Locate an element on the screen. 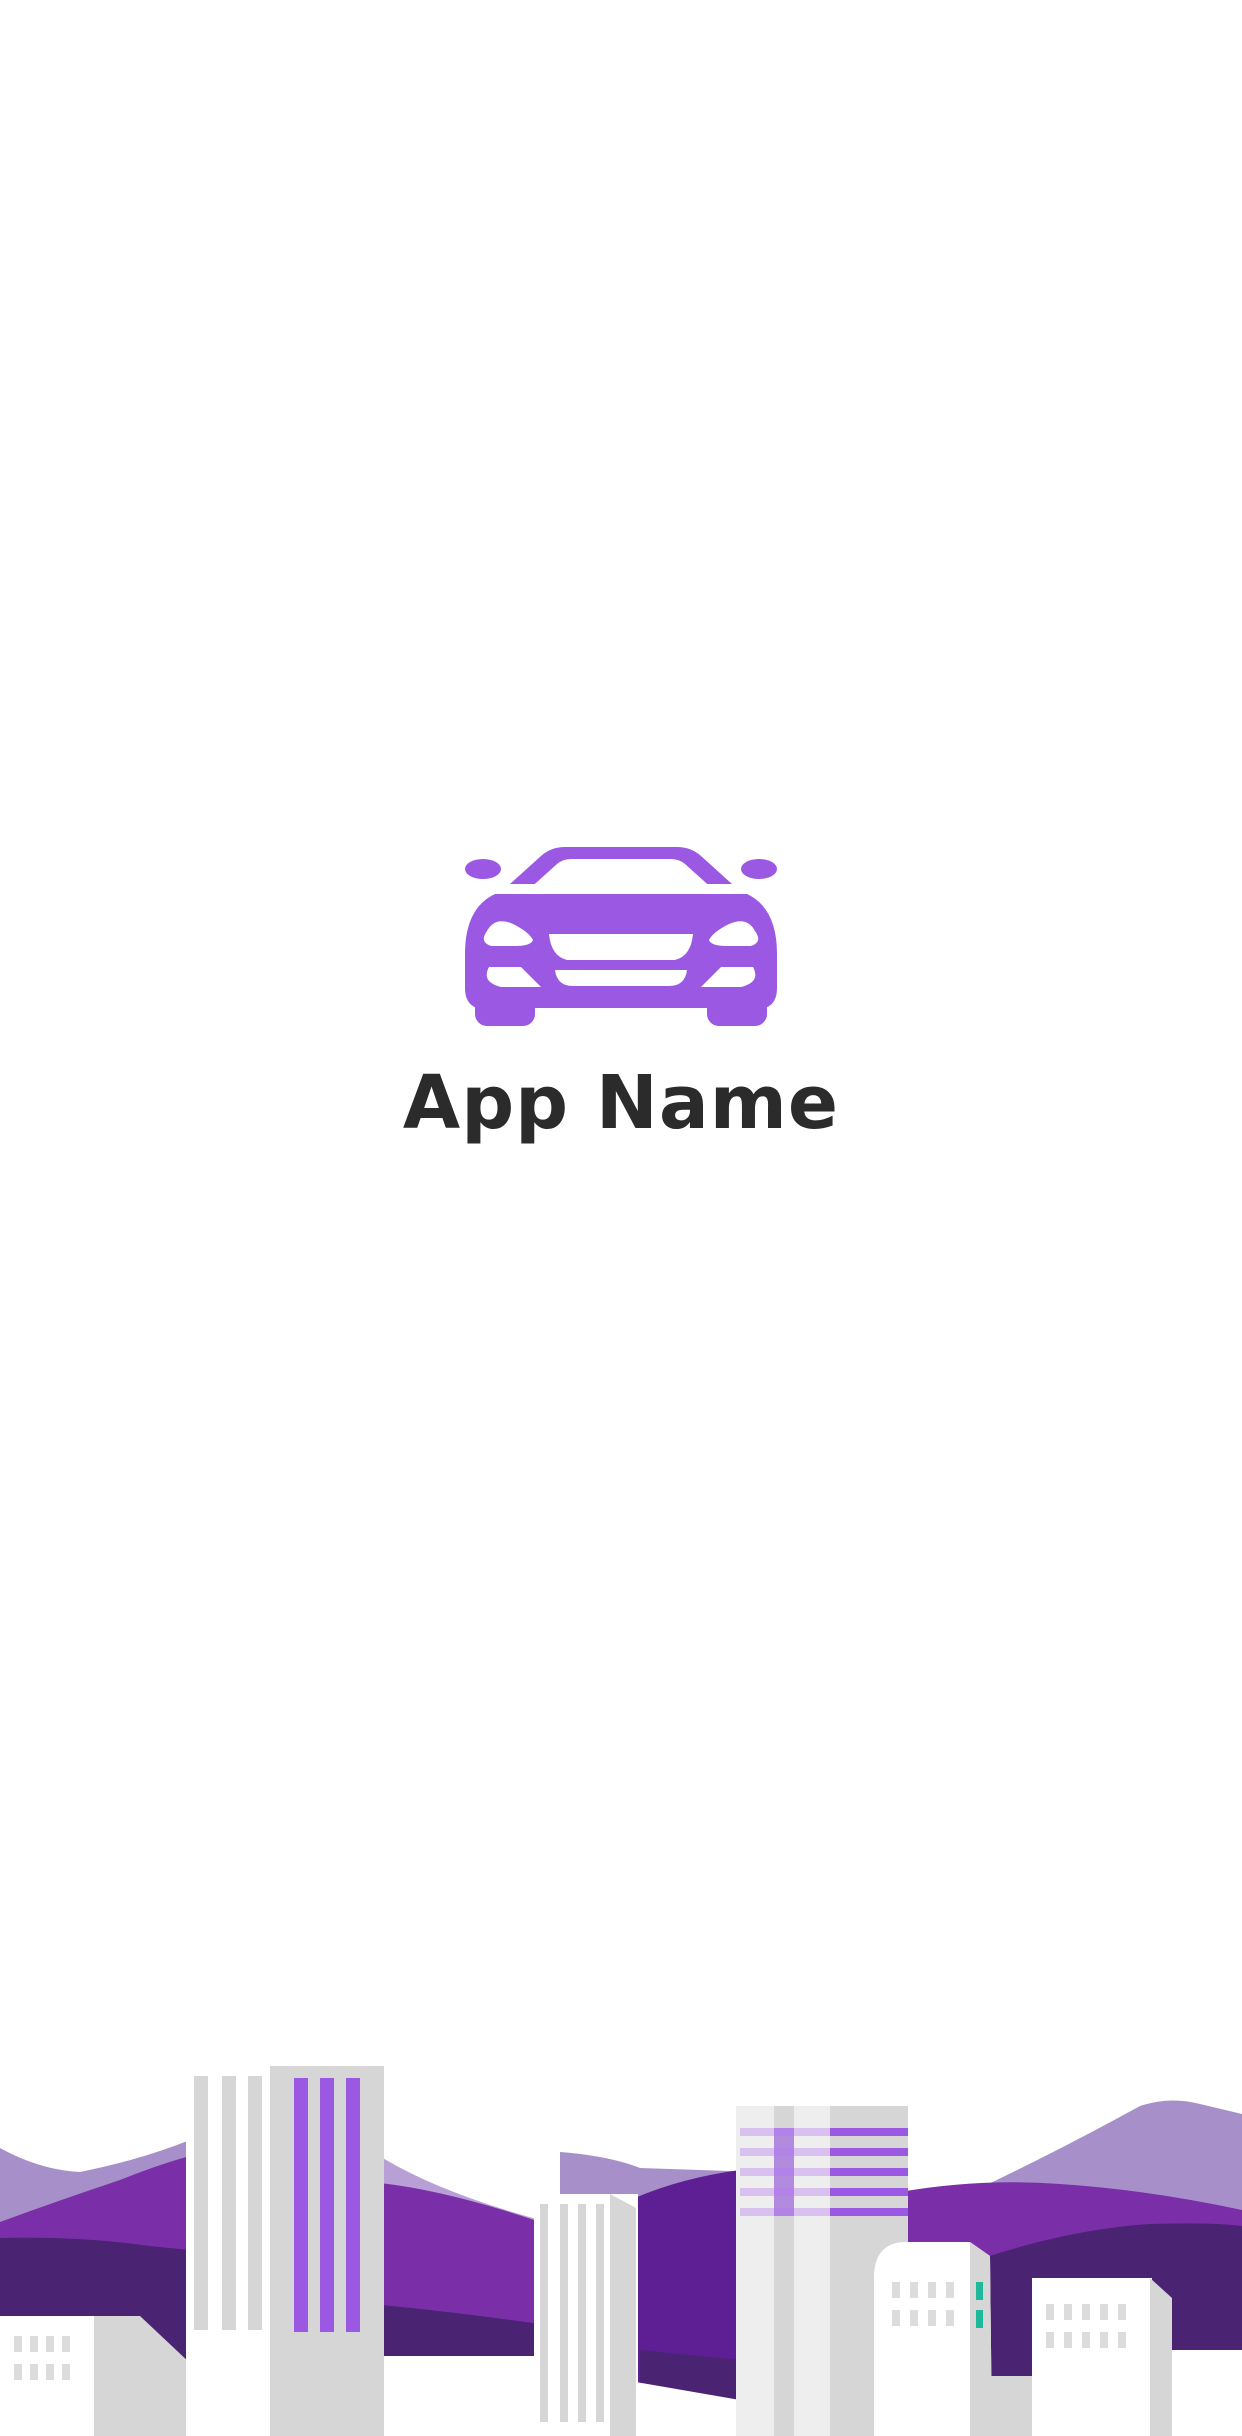 The width and height of the screenshot is (1242, 2436). app-name-title: App Name is located at coordinates (621, 1103).